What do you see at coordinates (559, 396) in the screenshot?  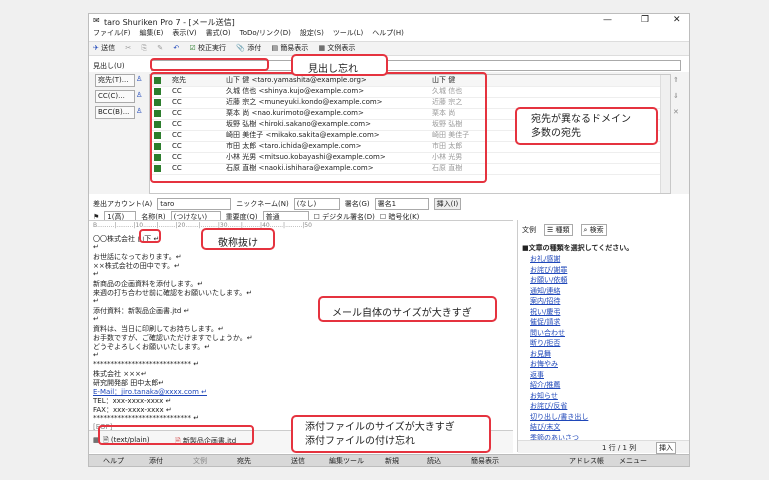 I see `list-item: お知らせ` at bounding box center [559, 396].